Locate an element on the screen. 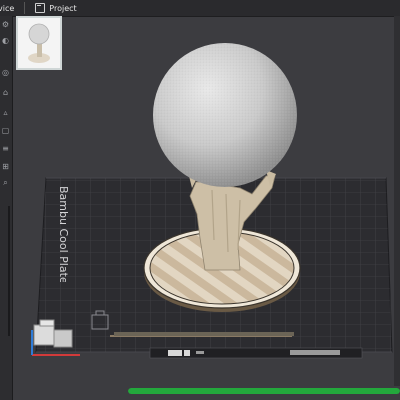 This screenshot has width=400, height=400. camera-icon: ◐ is located at coordinates (5, 40).